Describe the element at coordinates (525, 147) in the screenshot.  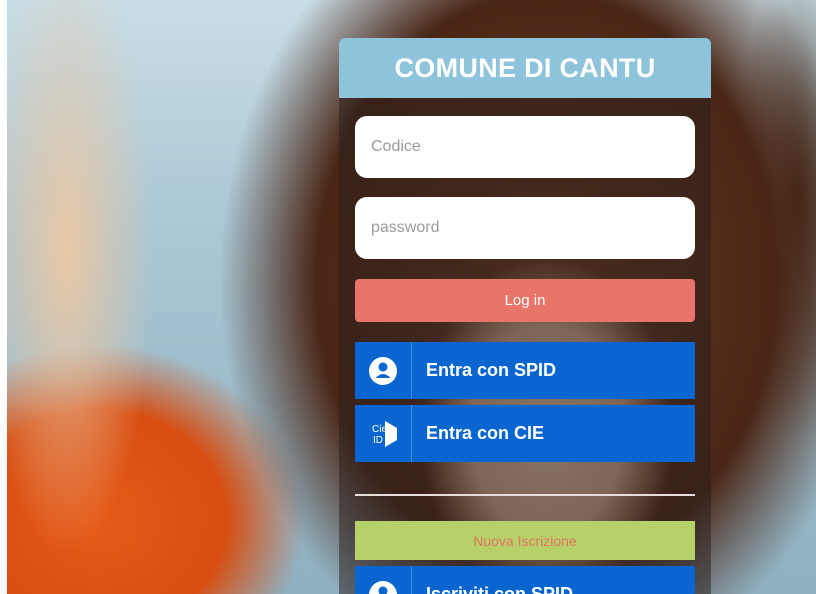
I see `code-input` at that location.